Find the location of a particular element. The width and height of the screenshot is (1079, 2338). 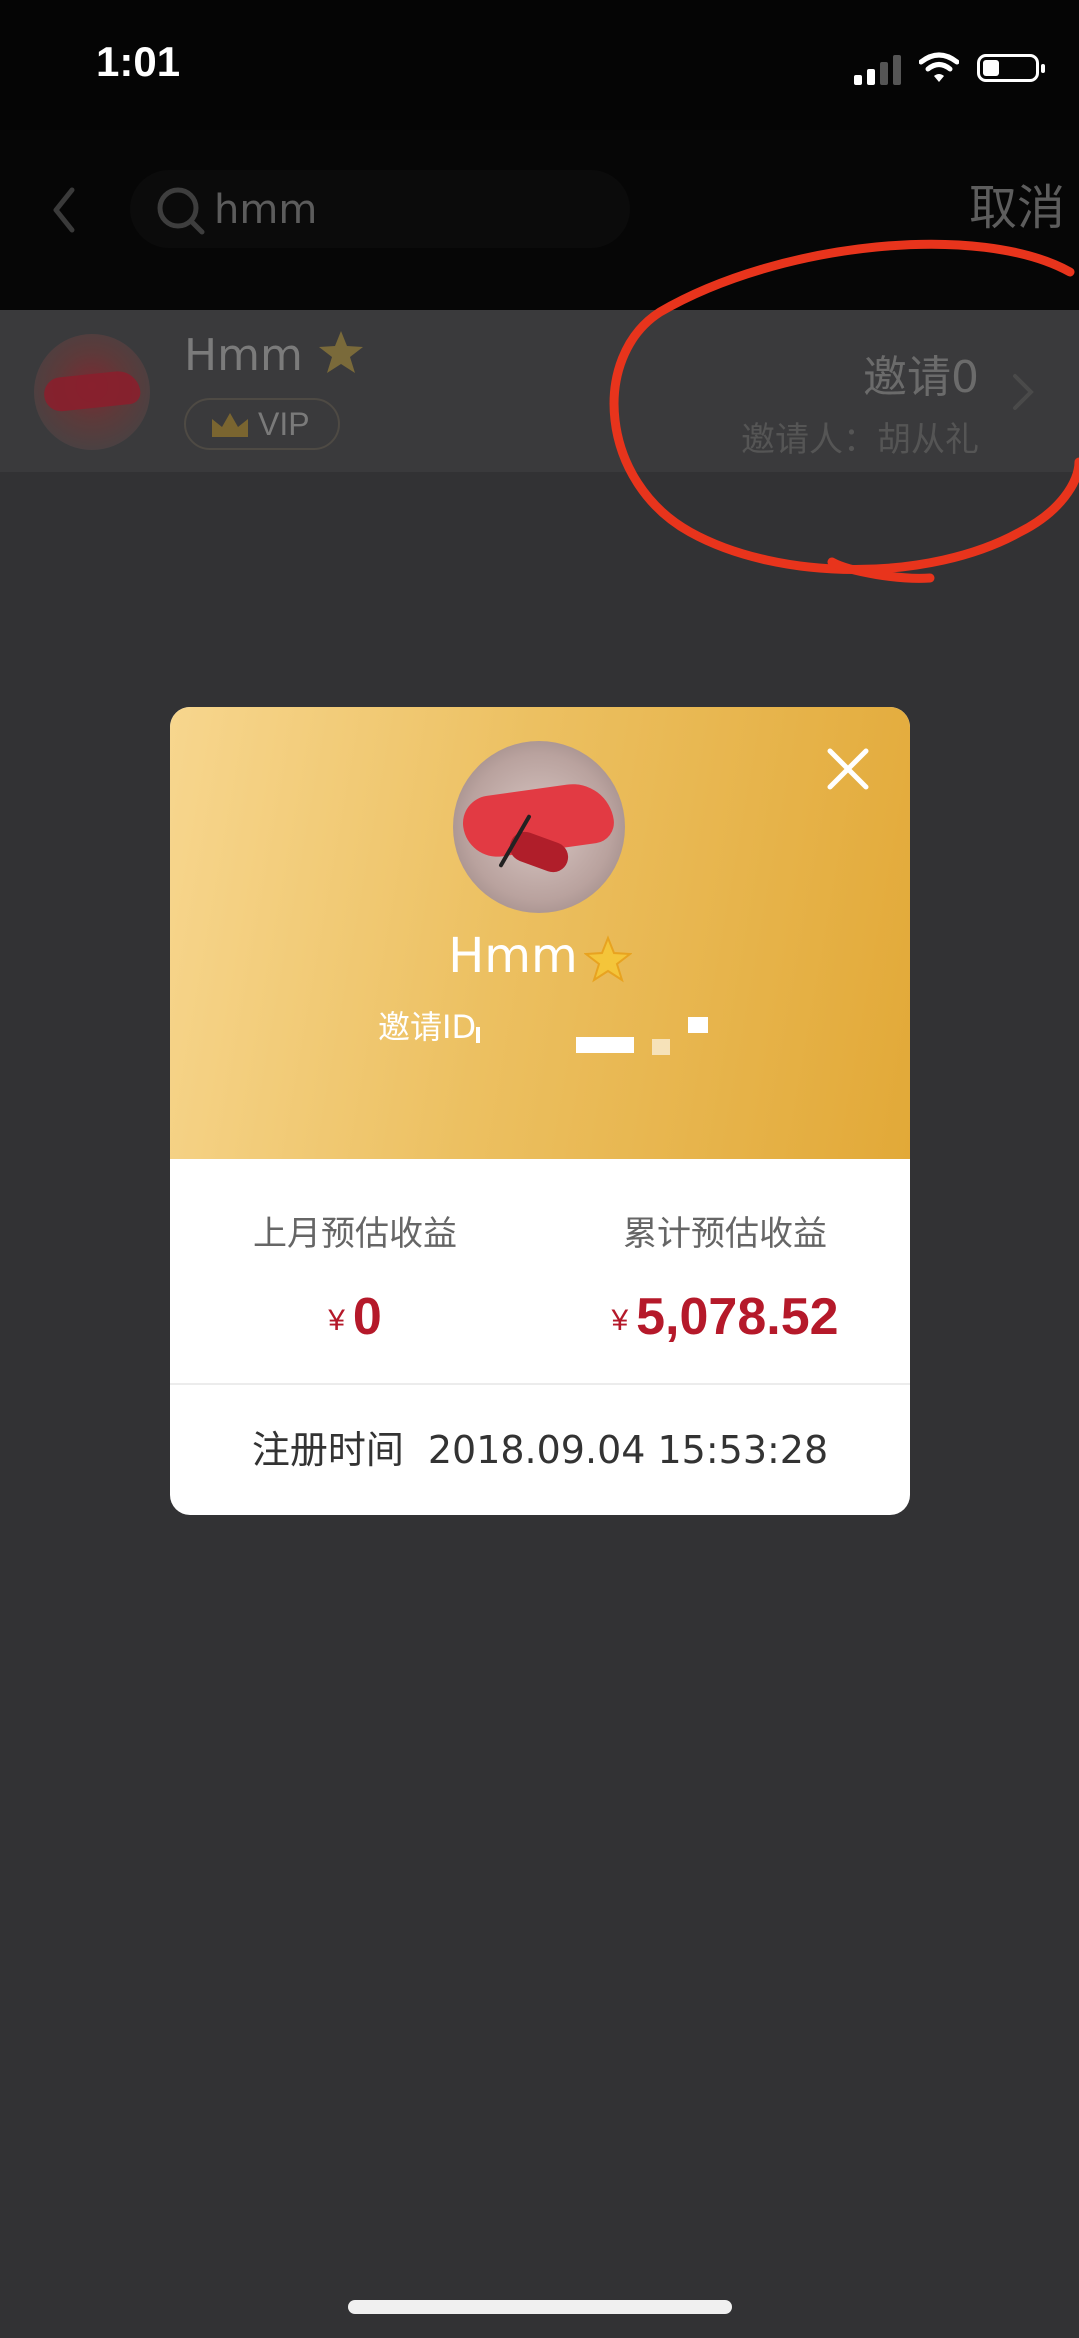

invite-id-label: 邀请ID is located at coordinates (427, 1027).